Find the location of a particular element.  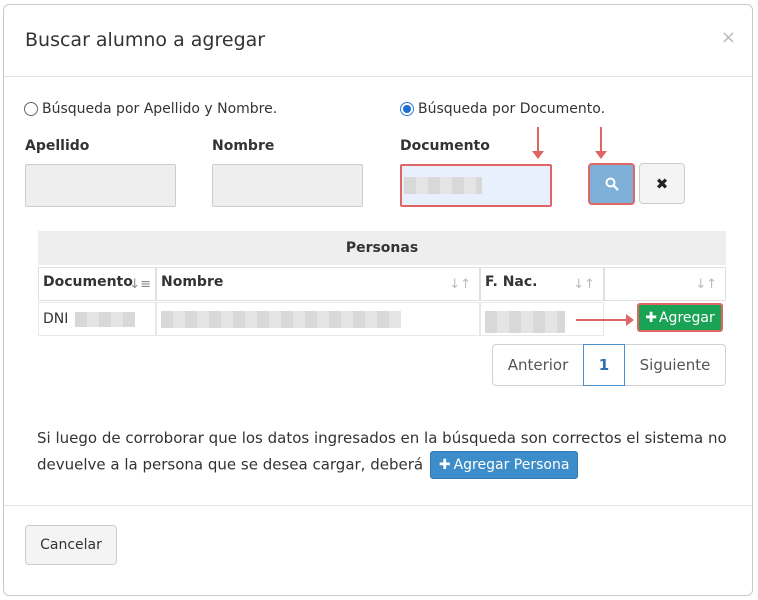

add-person-button: ✚ Agregar Persona is located at coordinates (504, 465).